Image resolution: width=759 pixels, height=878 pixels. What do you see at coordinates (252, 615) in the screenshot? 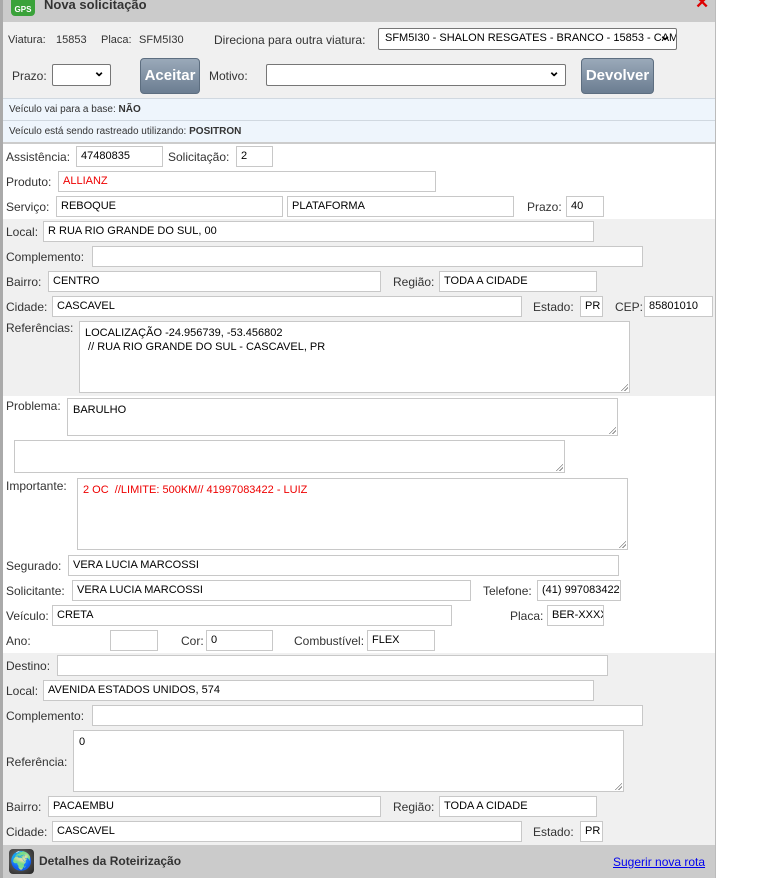
I see `veiculo-input: CRETA` at bounding box center [252, 615].